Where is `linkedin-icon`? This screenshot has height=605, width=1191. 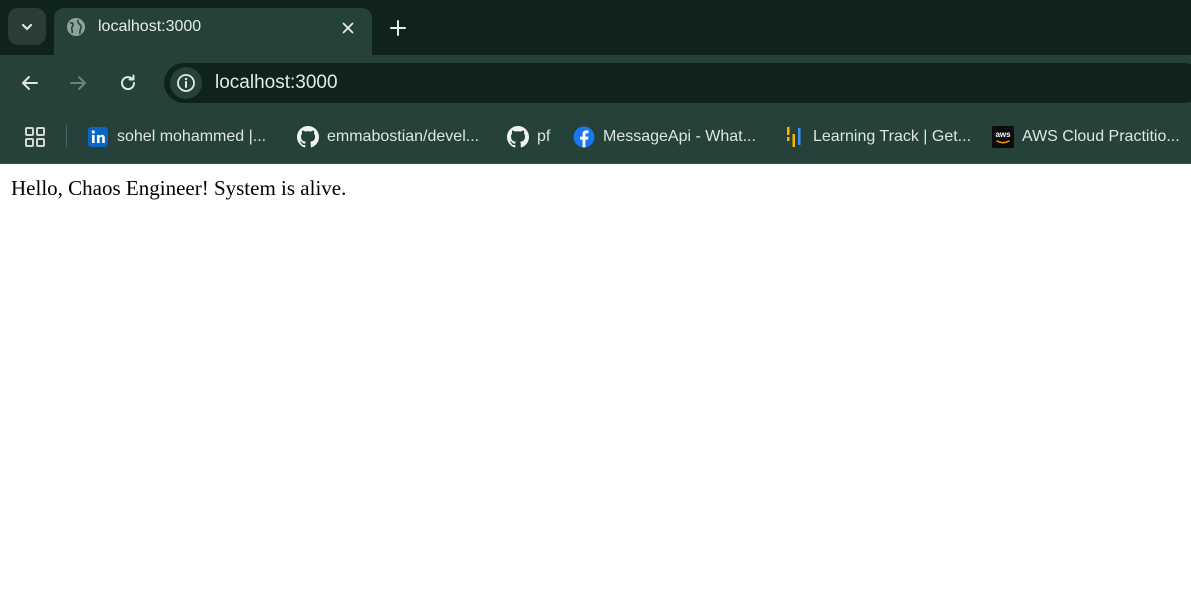 linkedin-icon is located at coordinates (98, 137).